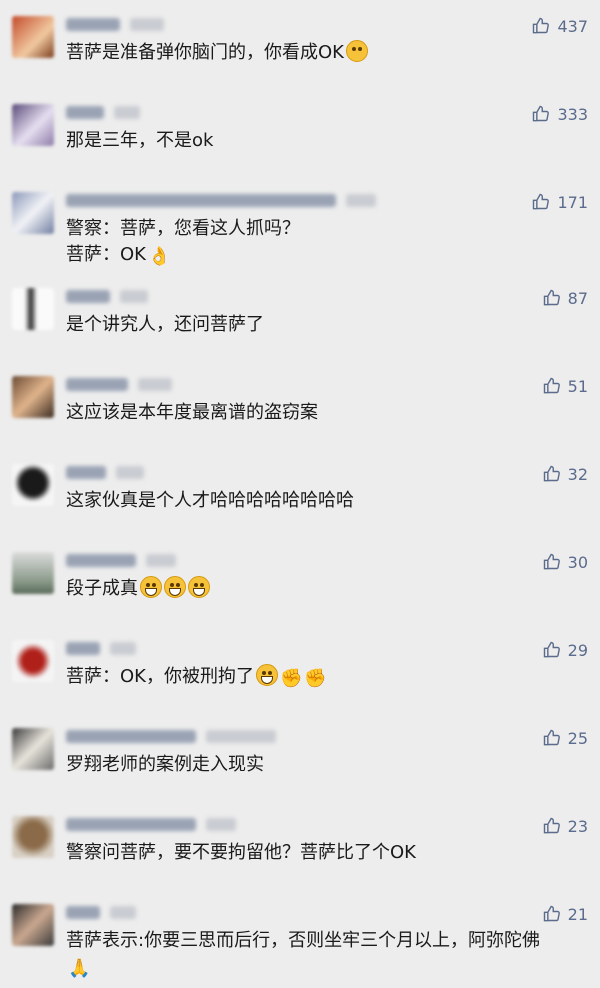  What do you see at coordinates (565, 914) in the screenshot?
I see `like-button: 21` at bounding box center [565, 914].